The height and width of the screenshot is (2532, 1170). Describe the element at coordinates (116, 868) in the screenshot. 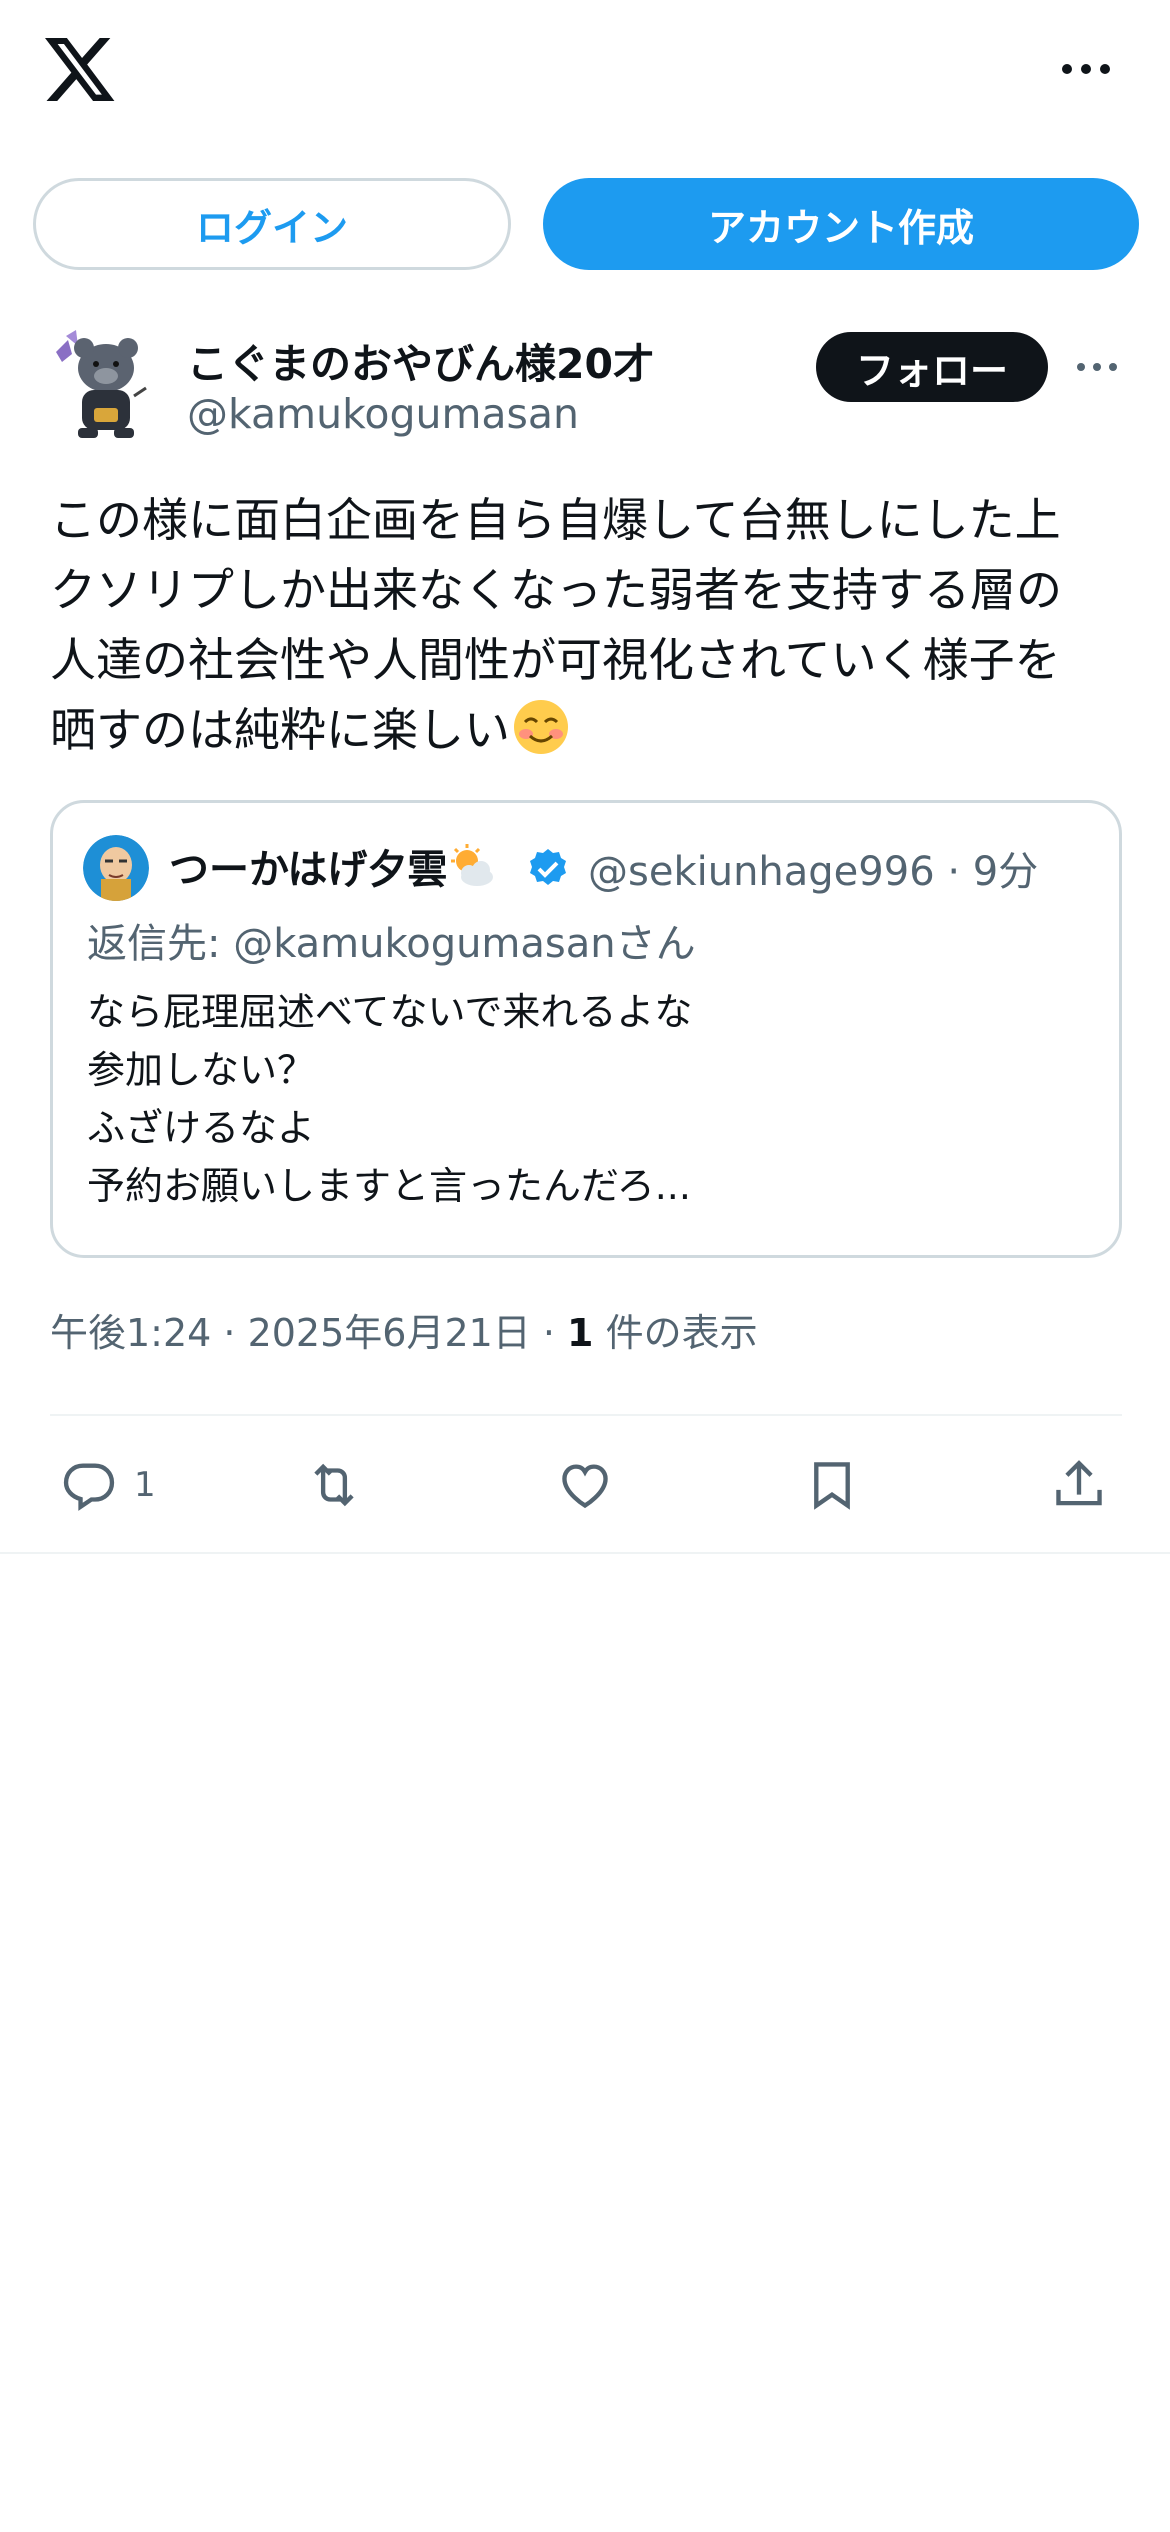

I see `quoted-avatar` at that location.